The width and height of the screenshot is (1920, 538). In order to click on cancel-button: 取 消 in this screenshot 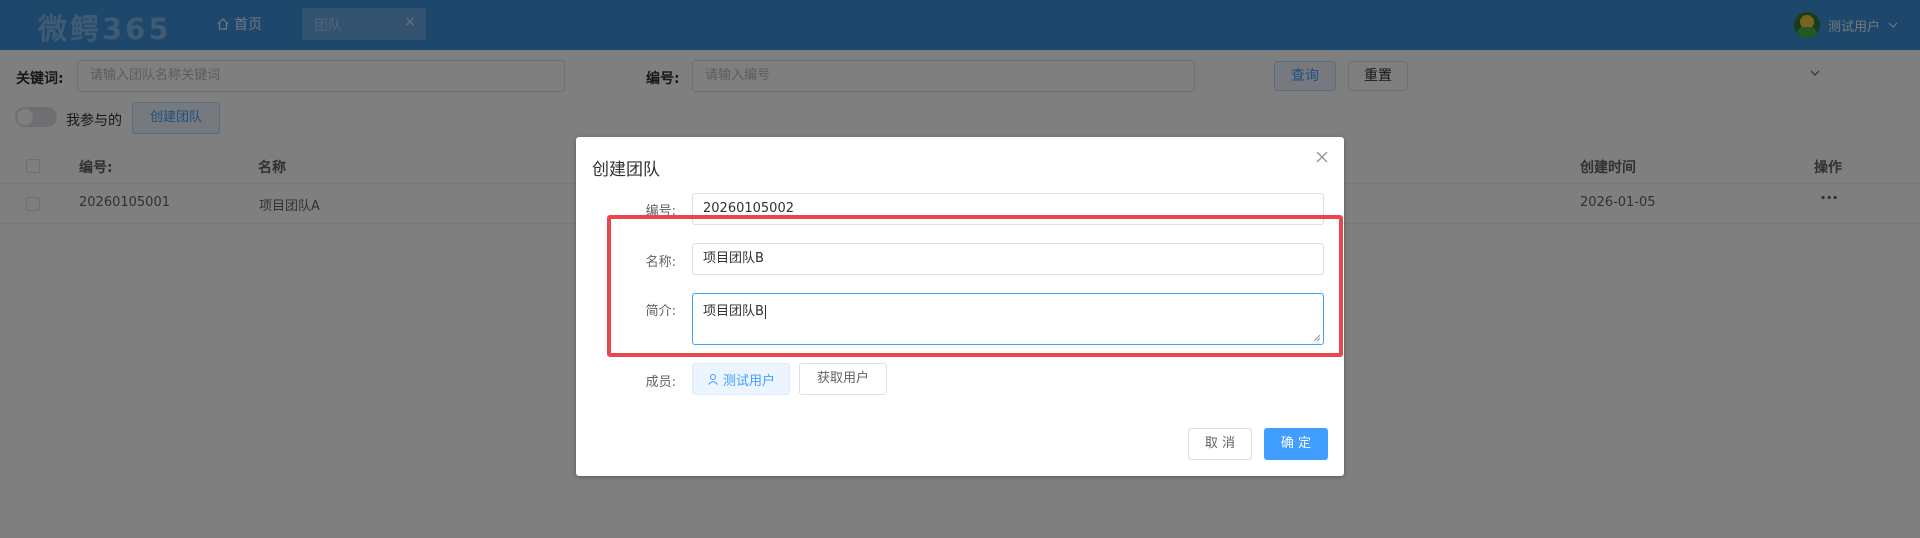, I will do `click(1220, 444)`.